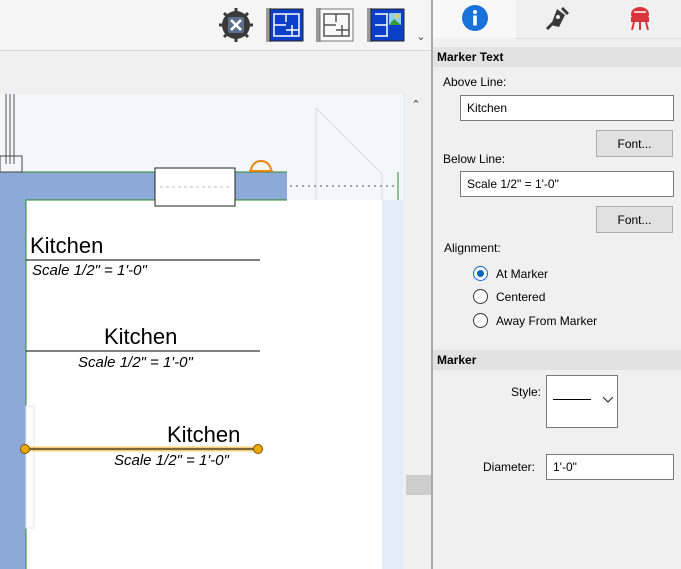 The height and width of the screenshot is (569, 681). What do you see at coordinates (582, 401) in the screenshot?
I see `style-dropdown` at bounding box center [582, 401].